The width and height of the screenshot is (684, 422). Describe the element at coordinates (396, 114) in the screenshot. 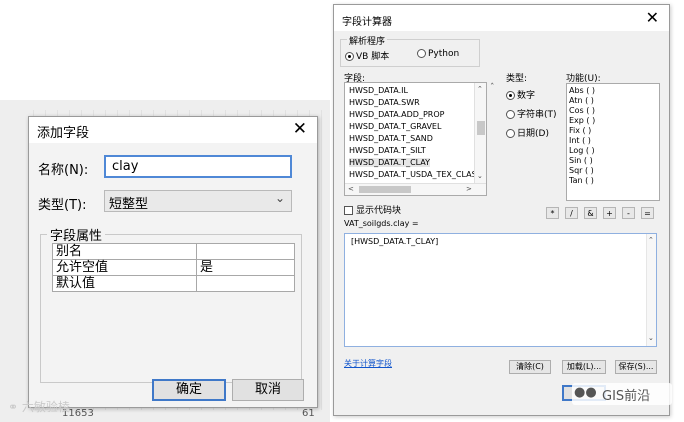

I see `list-item: HWSD_DATA.ADD_PROP` at that location.